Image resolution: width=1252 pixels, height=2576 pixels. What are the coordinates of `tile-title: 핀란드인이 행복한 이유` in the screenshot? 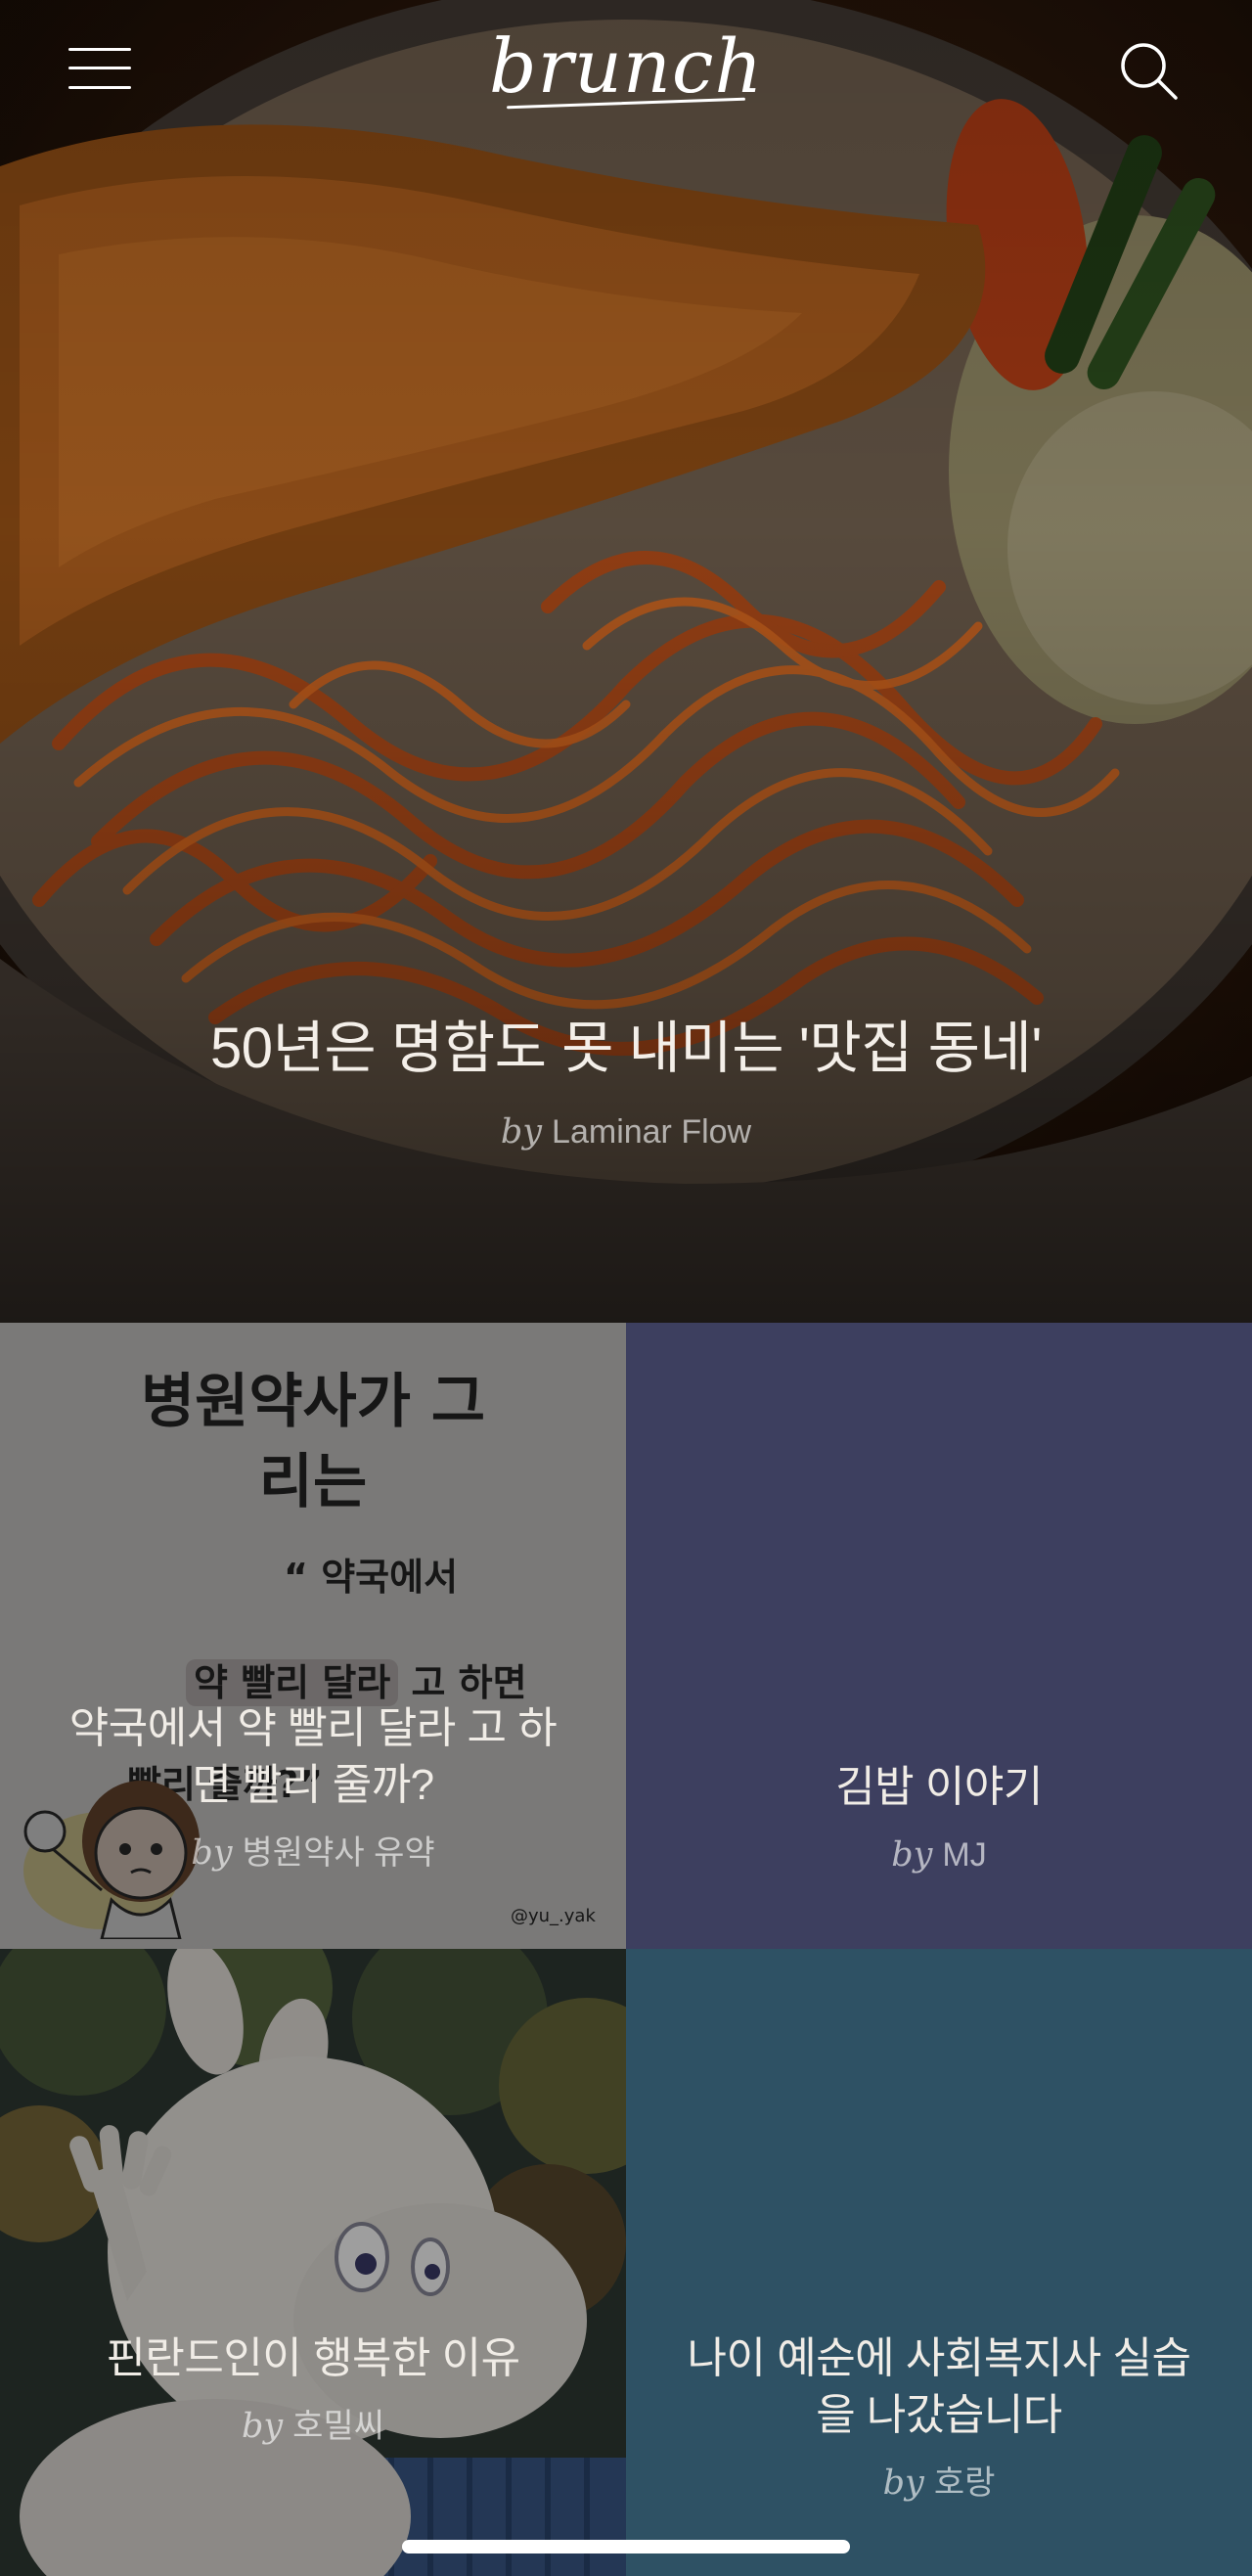 It's located at (313, 2358).